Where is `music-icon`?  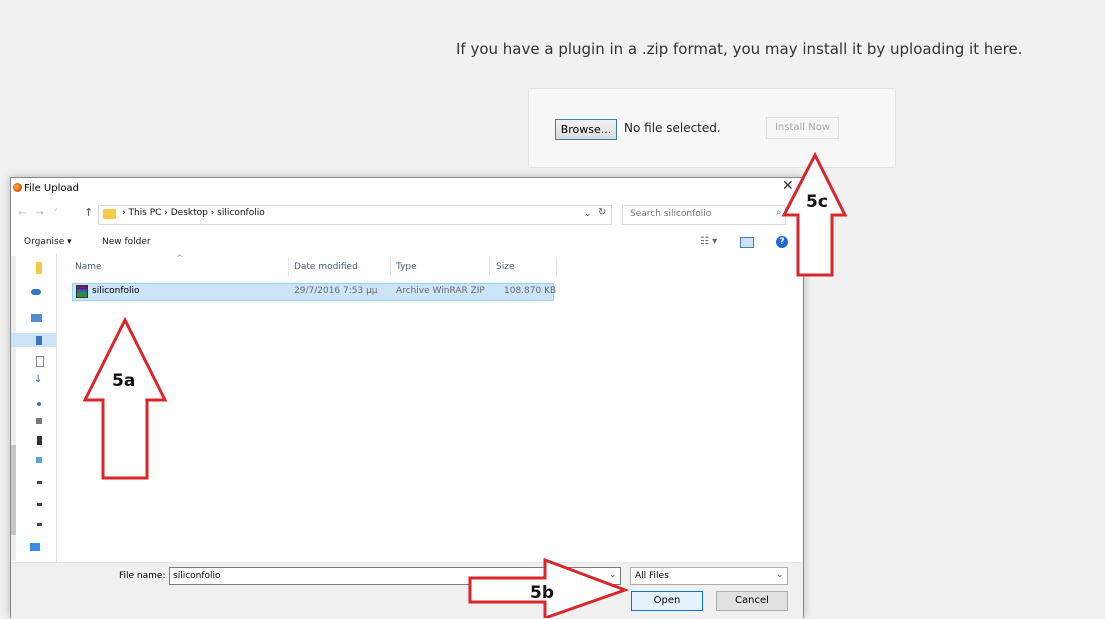 music-icon is located at coordinates (39, 404).